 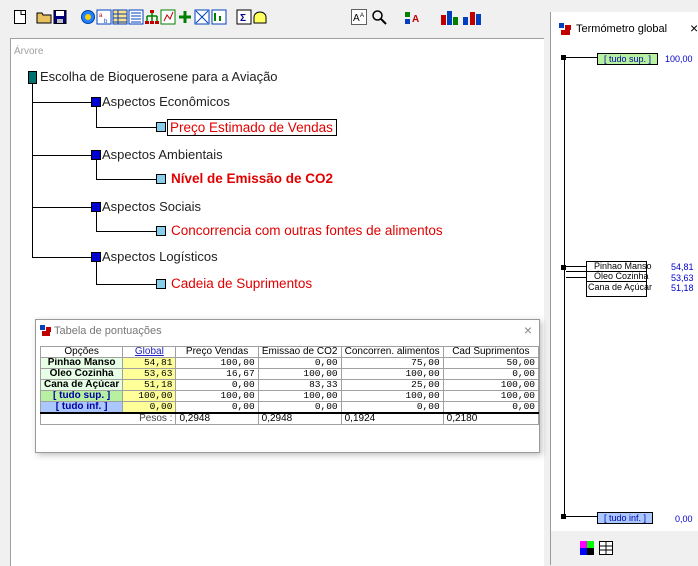 I want to click on thermometer-option-label: Pinhao Manso, so click(x=623, y=266).